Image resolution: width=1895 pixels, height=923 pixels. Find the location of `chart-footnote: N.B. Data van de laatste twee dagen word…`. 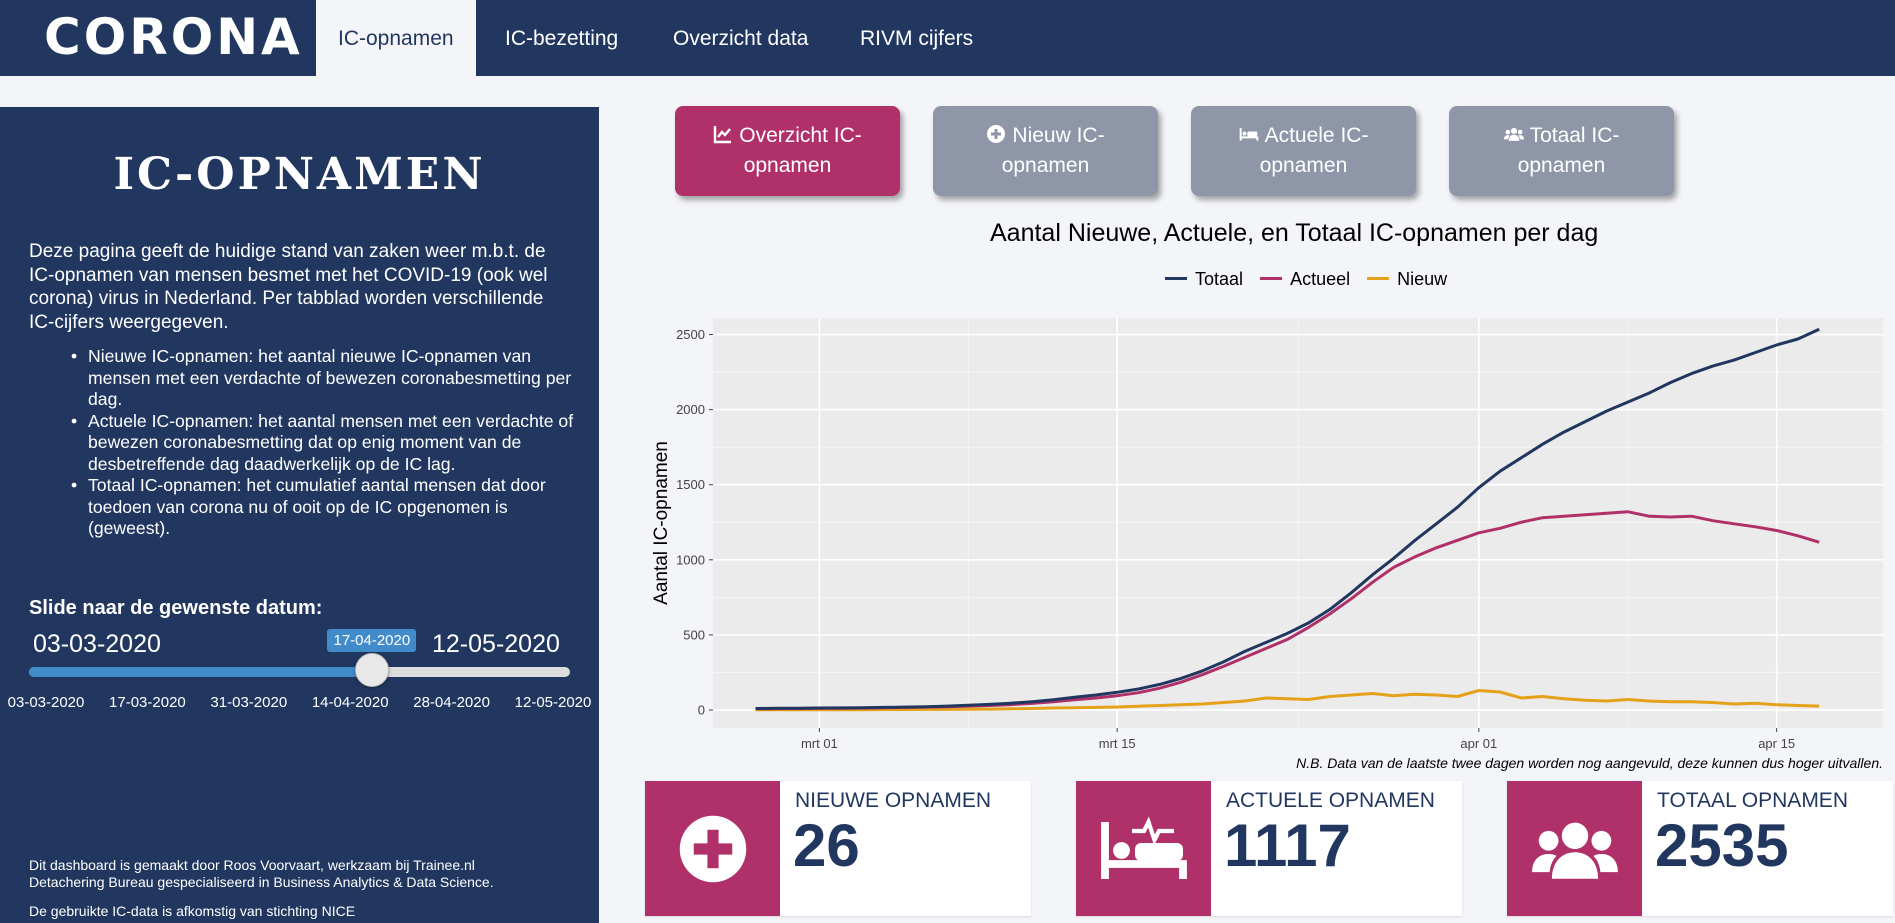

chart-footnote: N.B. Data van de laatste twee dagen word… is located at coordinates (1589, 763).